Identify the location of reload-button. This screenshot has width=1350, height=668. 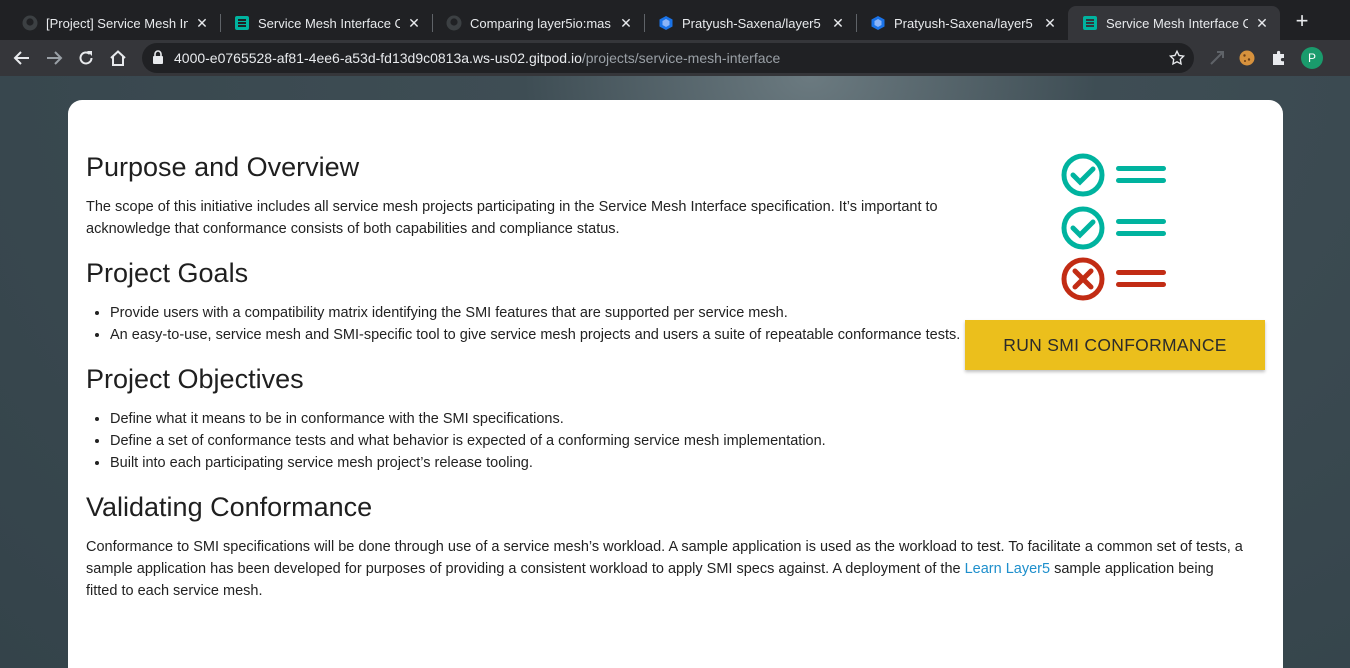
(86, 58).